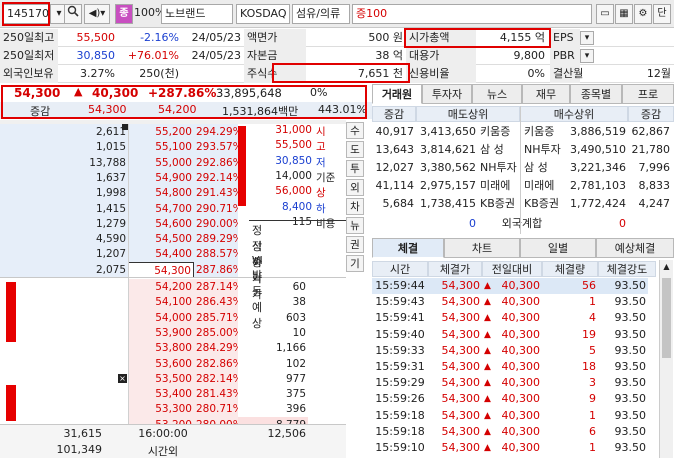  Describe the element at coordinates (448, 203) in the screenshot. I see `broker-sell-qty: 1,738,415` at that location.